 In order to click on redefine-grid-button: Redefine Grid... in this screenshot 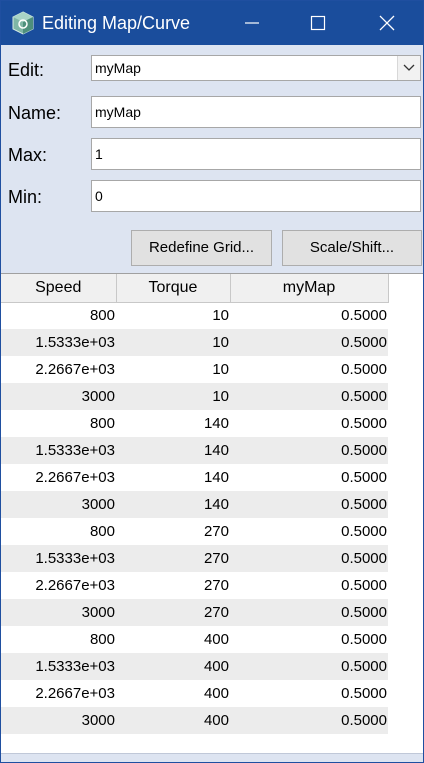, I will do `click(201, 248)`.